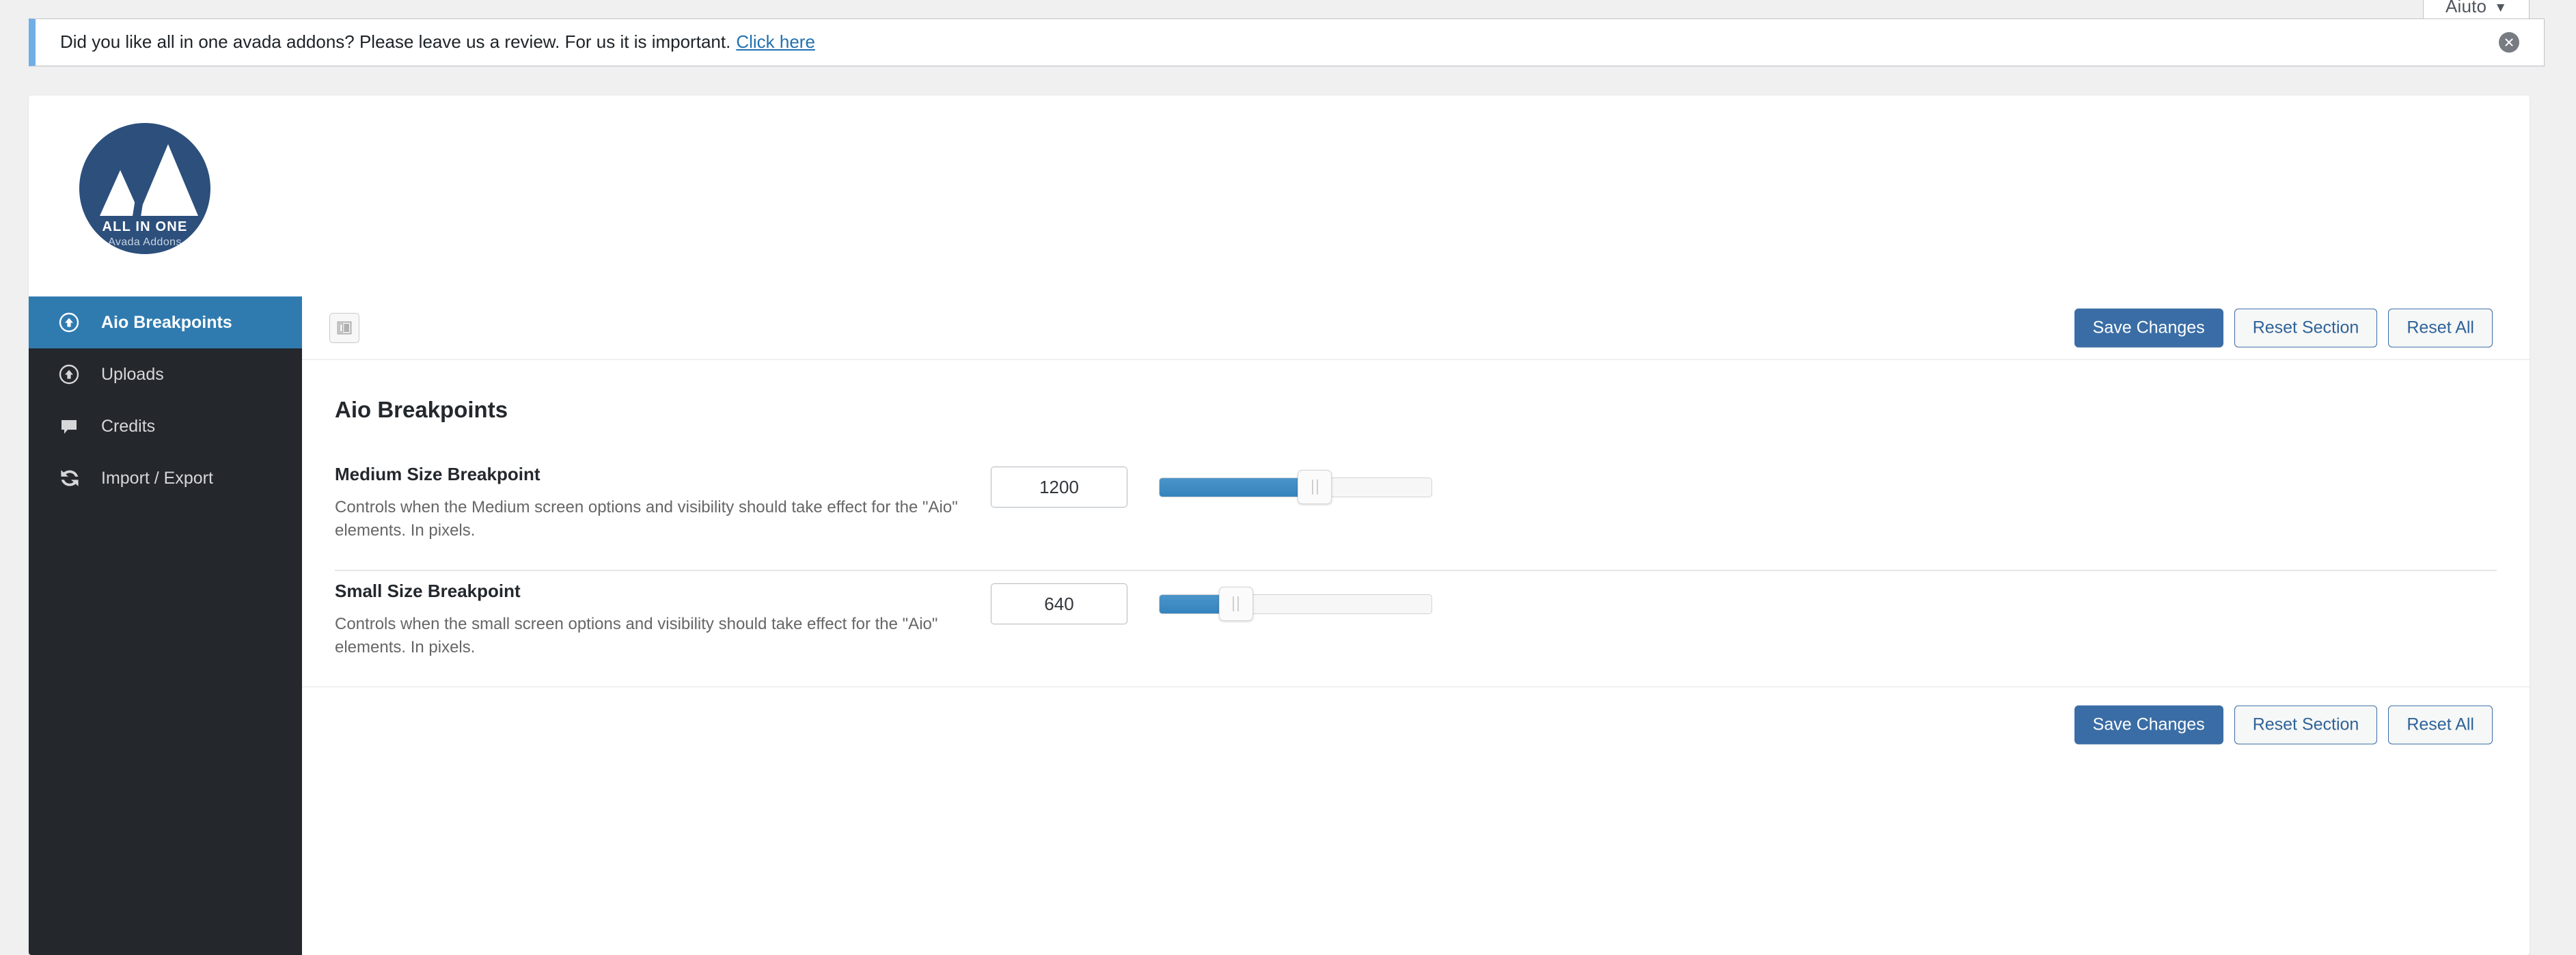  I want to click on logo-subtitle: Avada Addons, so click(145, 242).